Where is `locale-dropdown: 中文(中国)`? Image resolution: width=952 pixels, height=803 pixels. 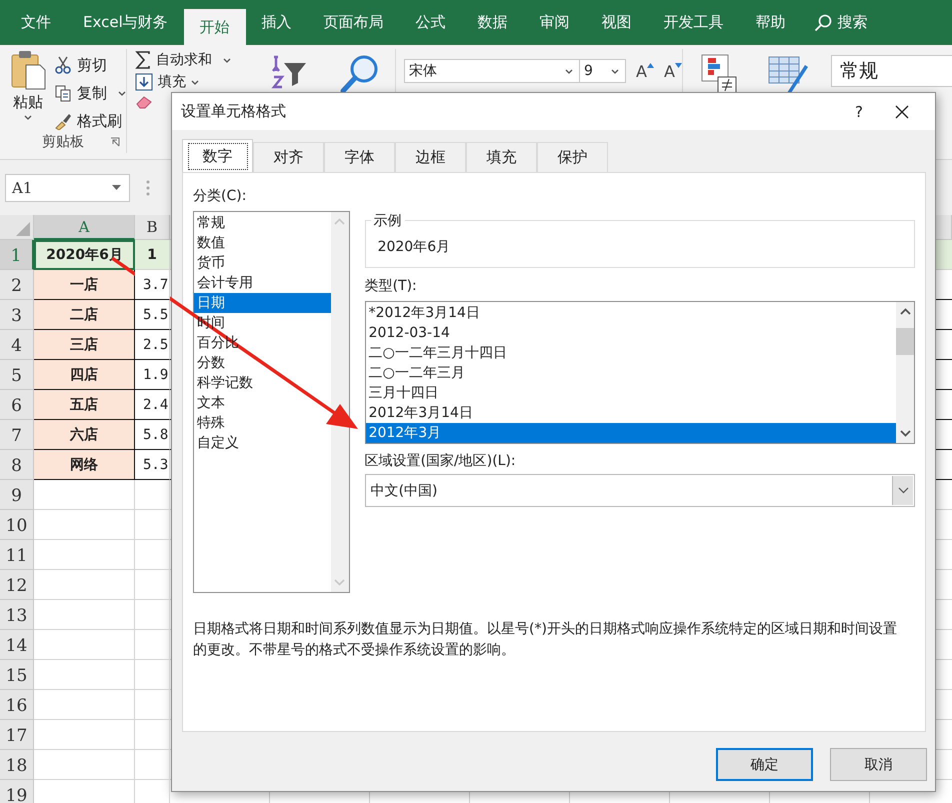
locale-dropdown: 中文(中国) is located at coordinates (639, 490).